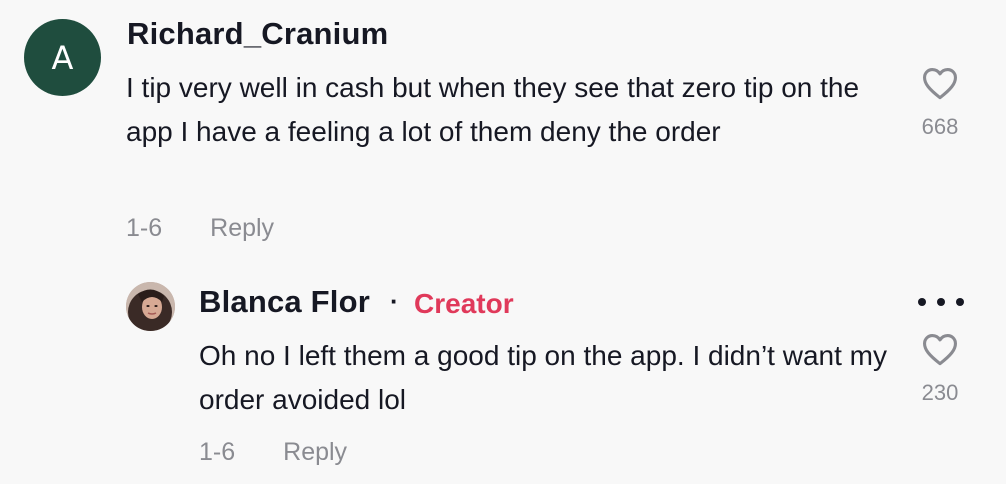  What do you see at coordinates (217, 452) in the screenshot?
I see `reply-date: 1-6` at bounding box center [217, 452].